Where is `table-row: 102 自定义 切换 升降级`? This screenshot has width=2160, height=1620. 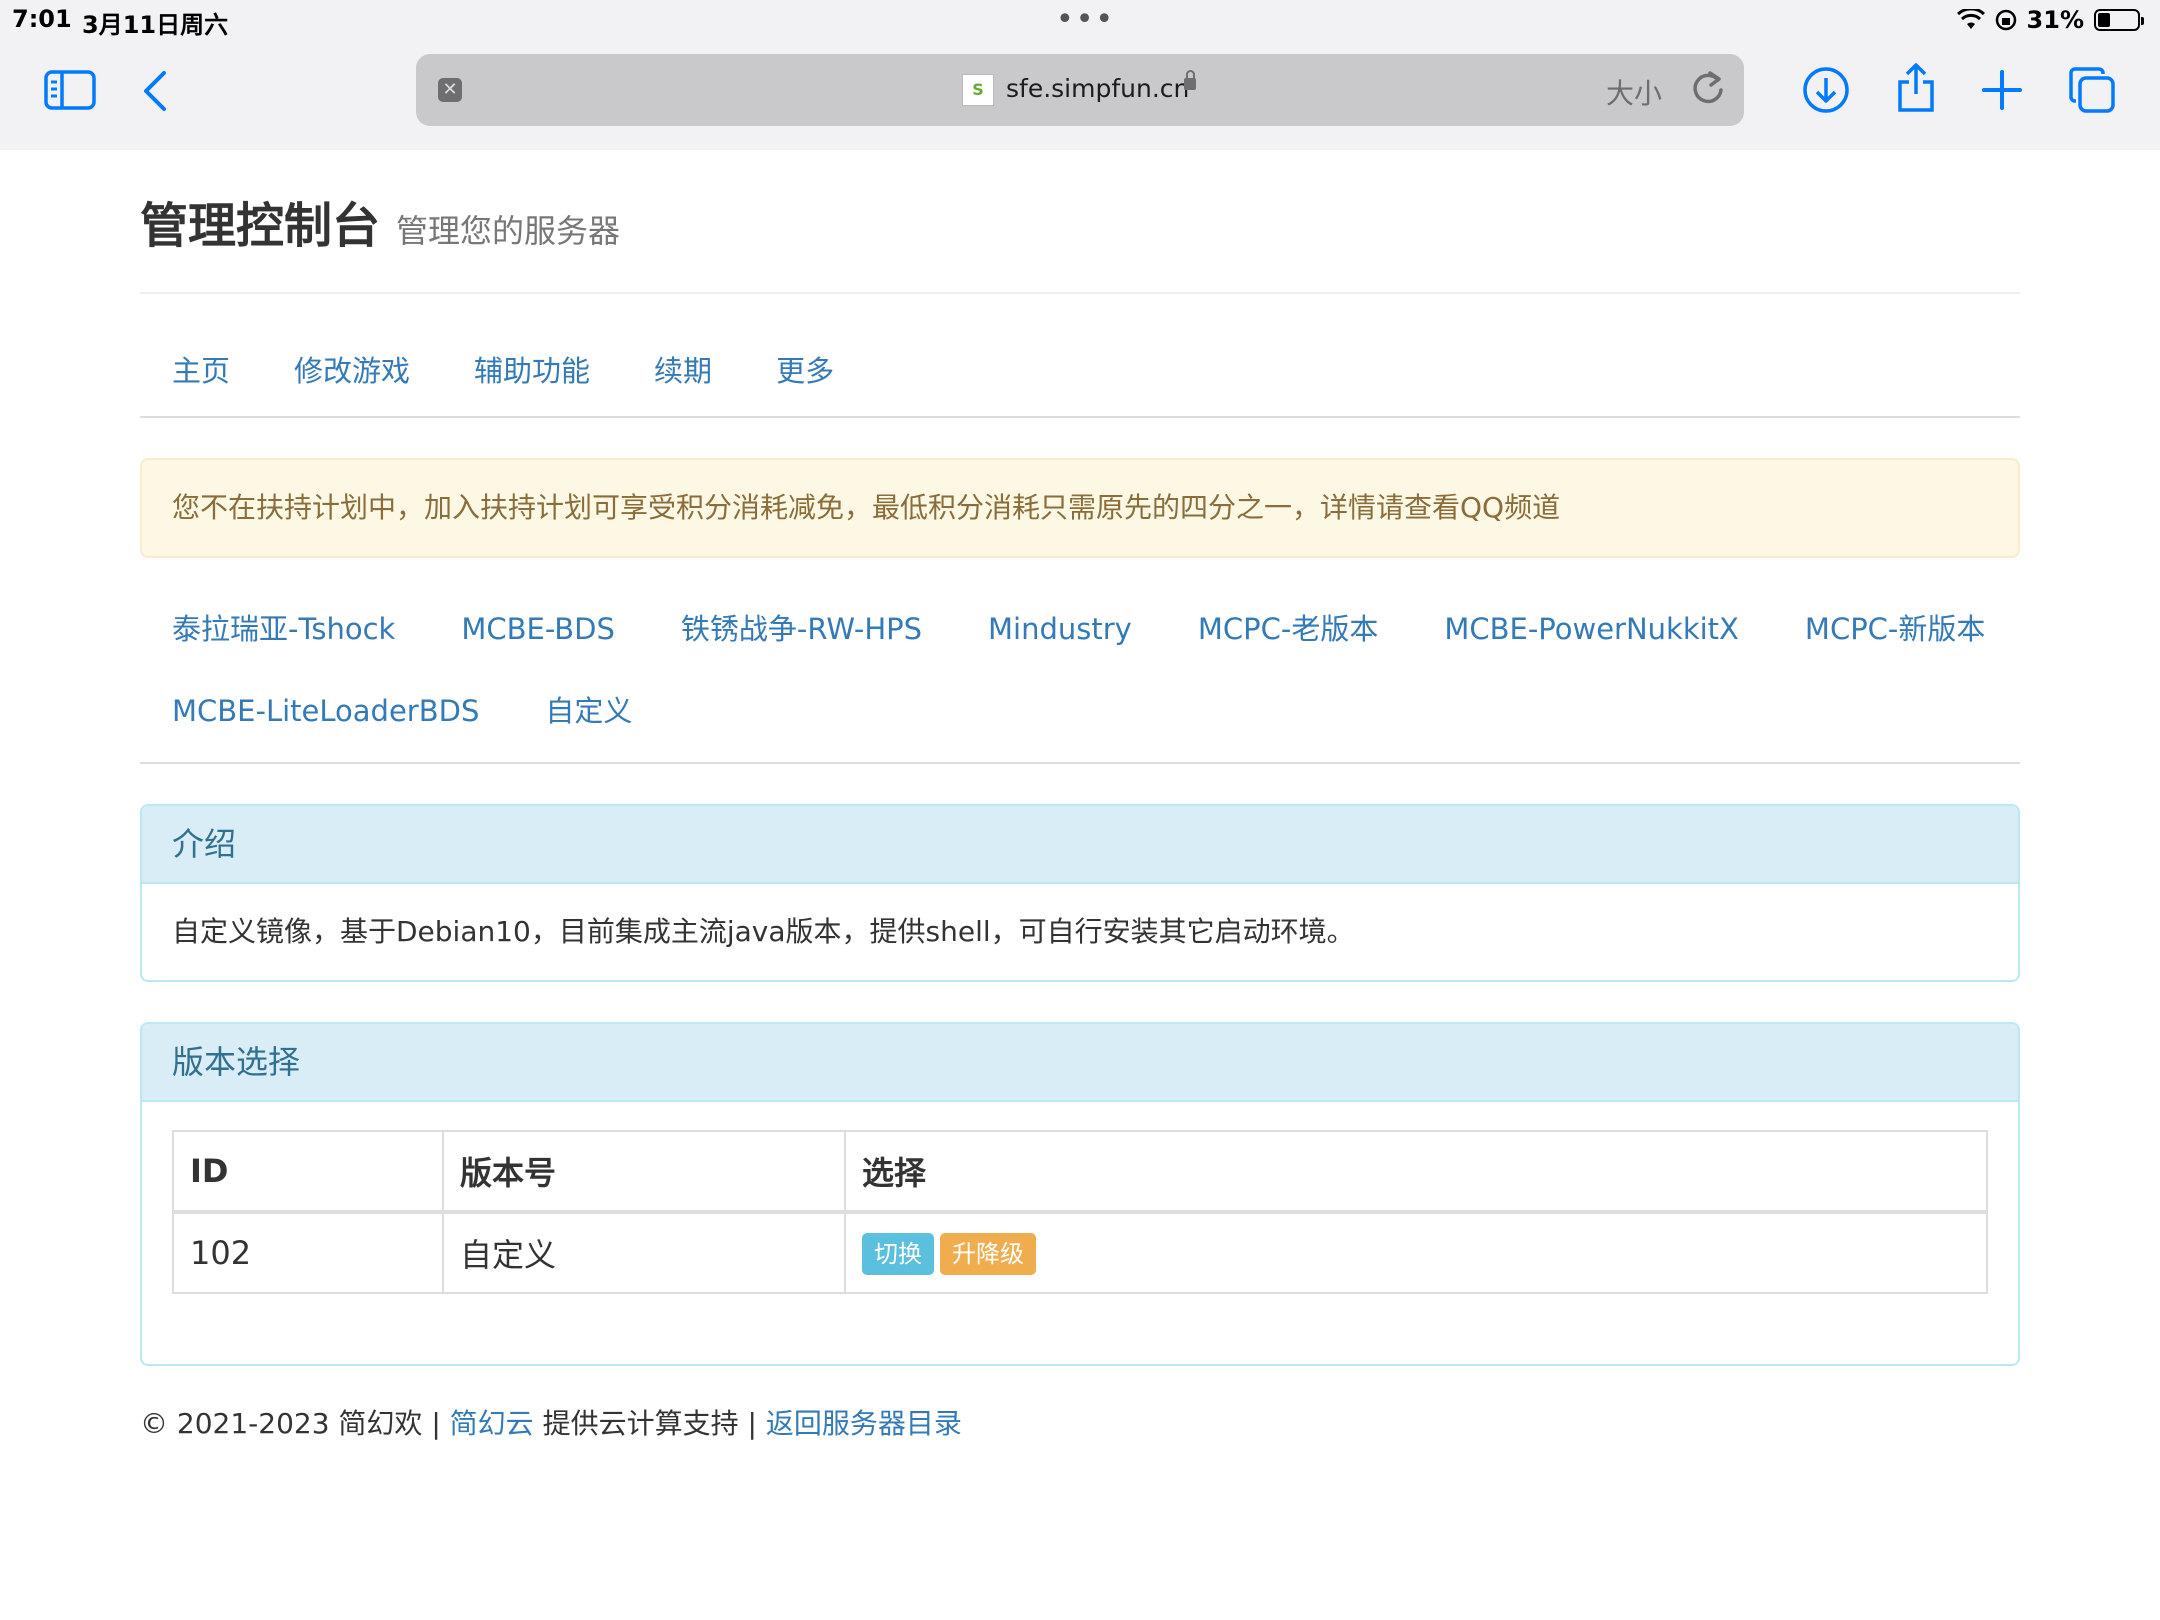
table-row: 102 自定义 切换 升降级 is located at coordinates (1080, 1252).